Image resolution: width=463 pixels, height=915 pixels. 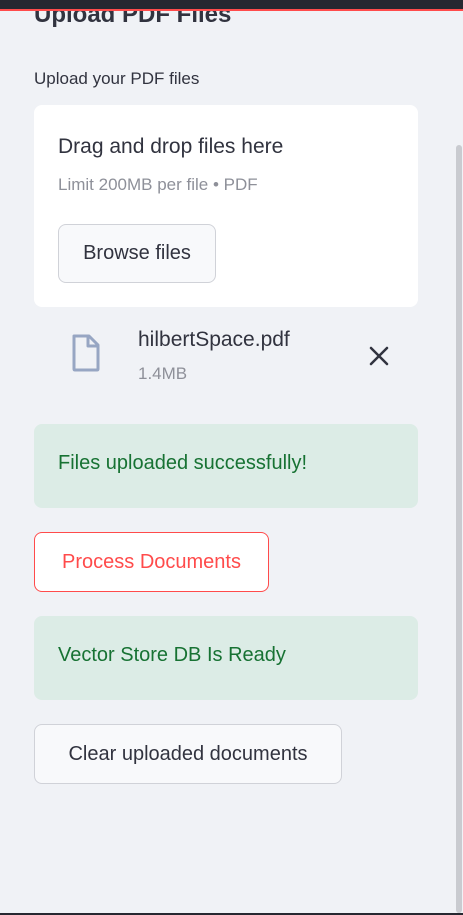 I want to click on success-alert-upload: Files uploaded successfully!, so click(x=226, y=466).